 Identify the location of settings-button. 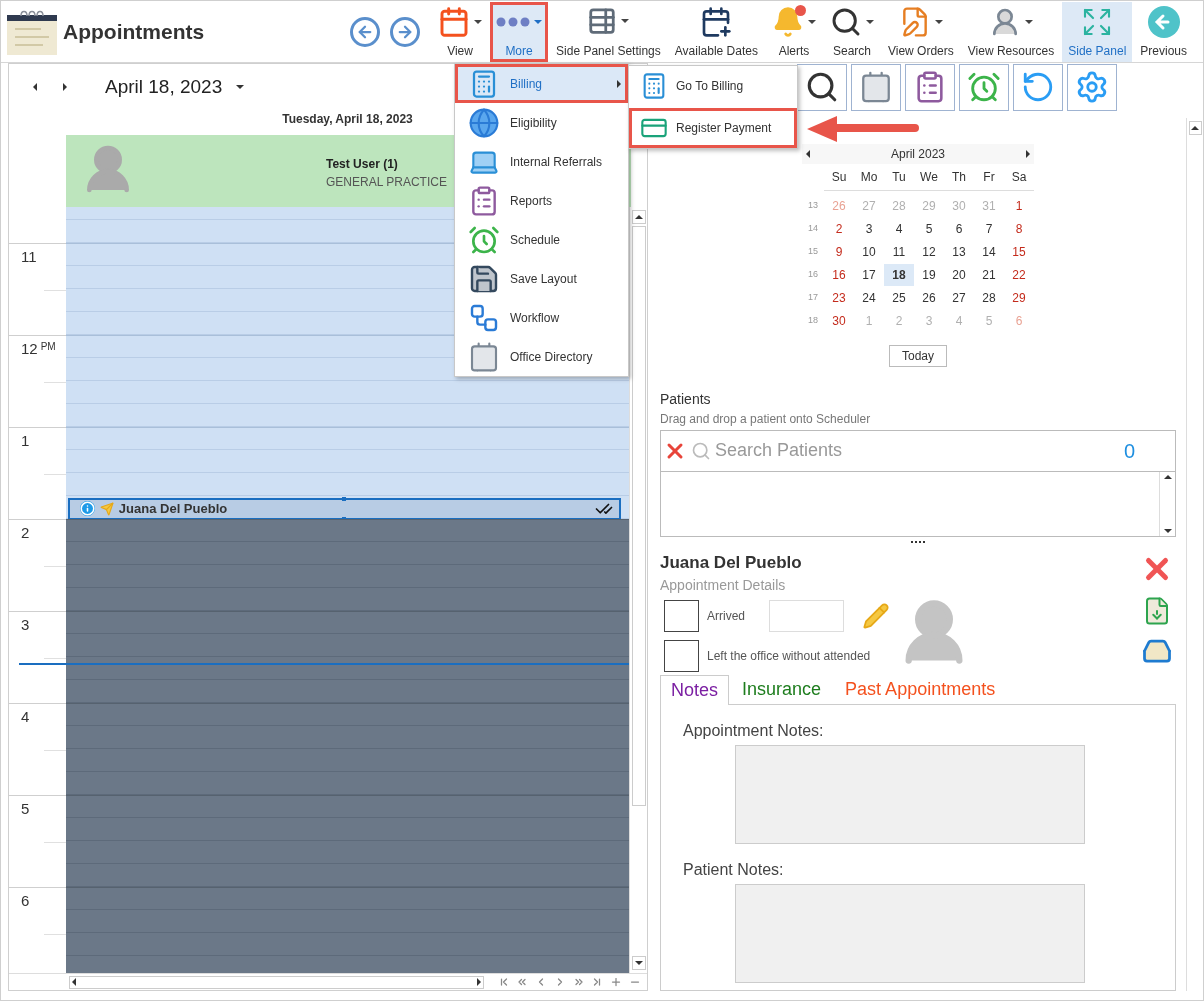
(1092, 87).